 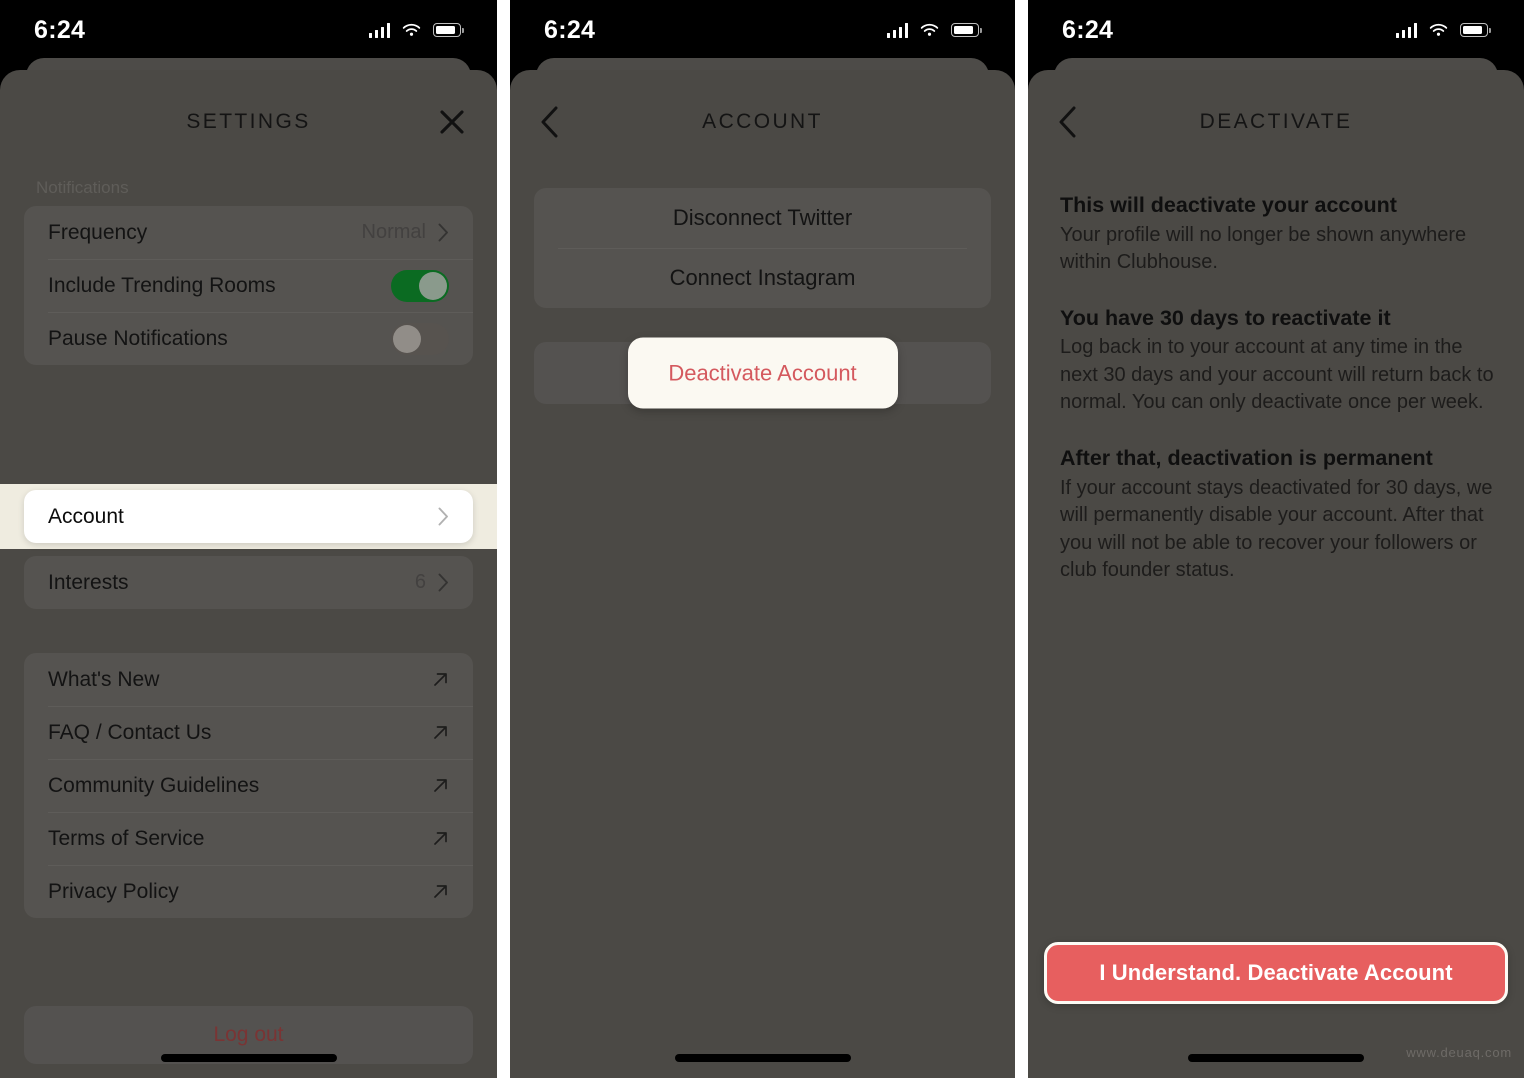 I want to click on settings-row-include-trending-rooms: Include Trending Rooms, so click(x=248, y=285).